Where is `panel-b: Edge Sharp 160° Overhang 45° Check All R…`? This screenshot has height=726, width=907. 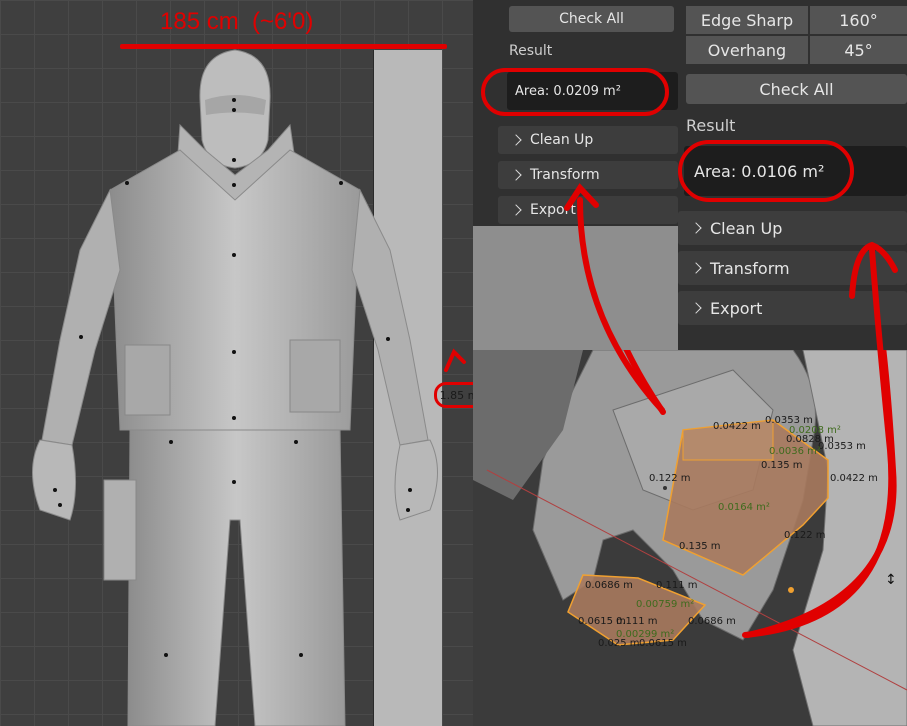 panel-b: Edge Sharp 160° Overhang 45° Check All R… is located at coordinates (792, 175).